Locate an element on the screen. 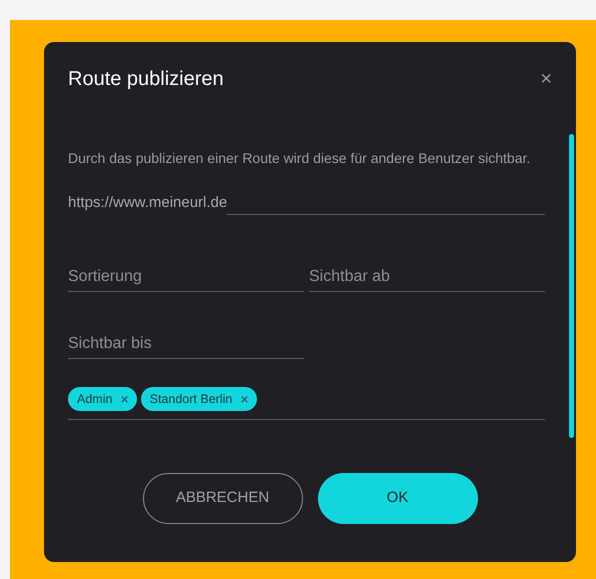 This screenshot has height=579, width=596. url-prefix: https://www.meineurl.de is located at coordinates (148, 203).